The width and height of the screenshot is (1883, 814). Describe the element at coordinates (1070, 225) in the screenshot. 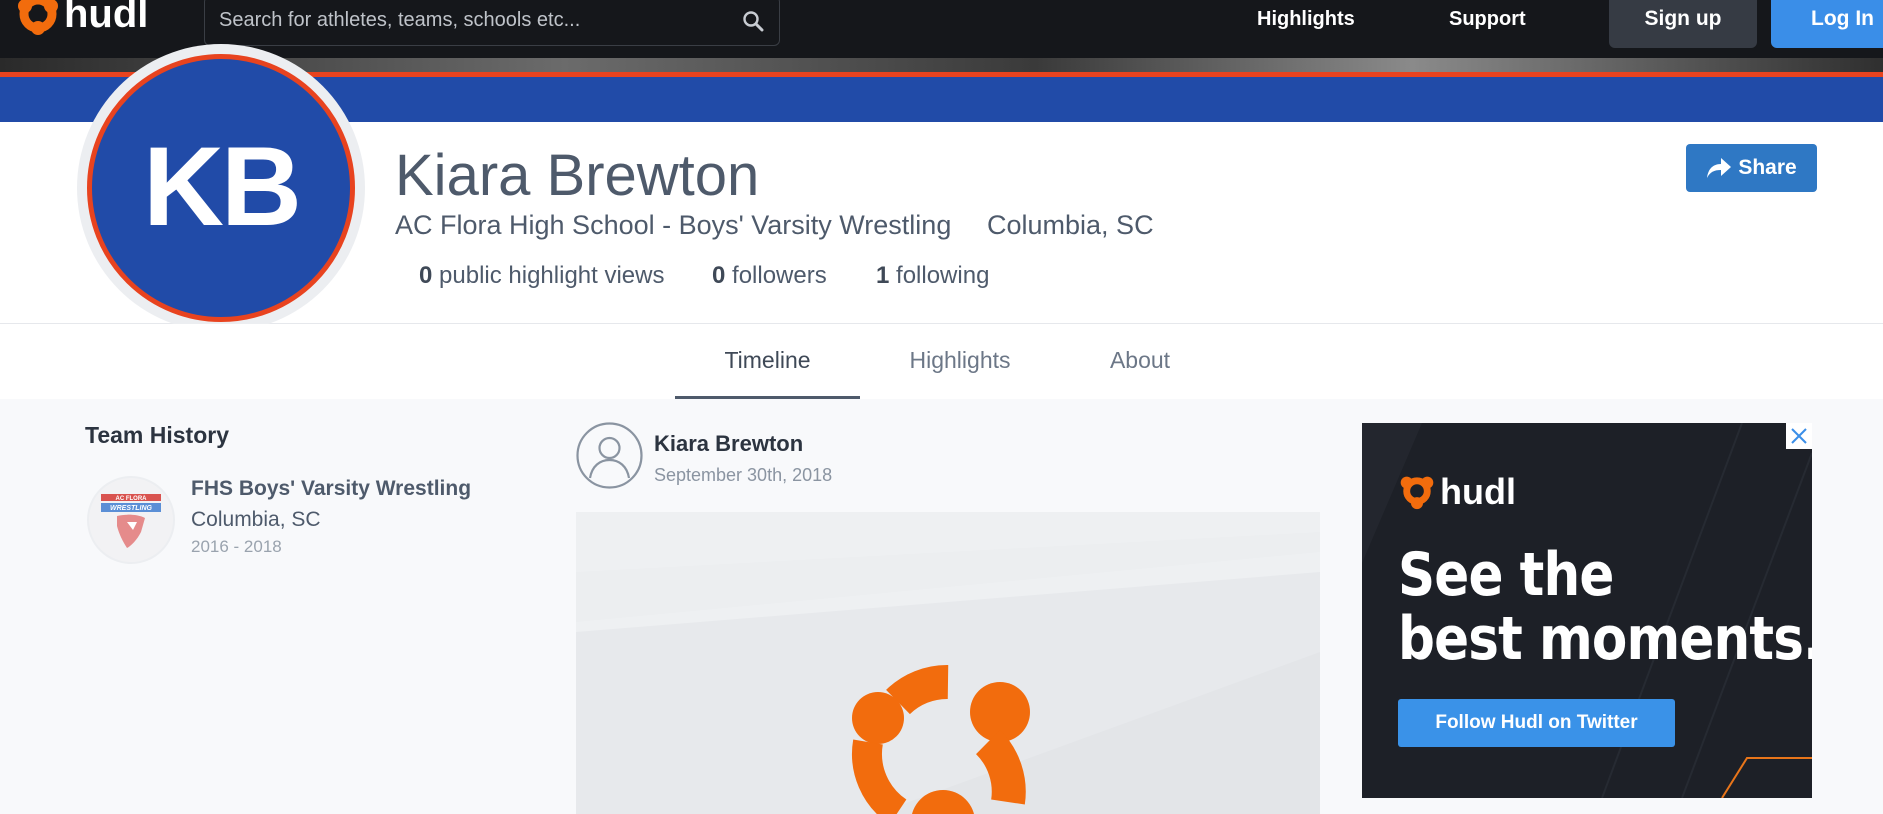

I see `athlete-location: Columbia, SC` at that location.